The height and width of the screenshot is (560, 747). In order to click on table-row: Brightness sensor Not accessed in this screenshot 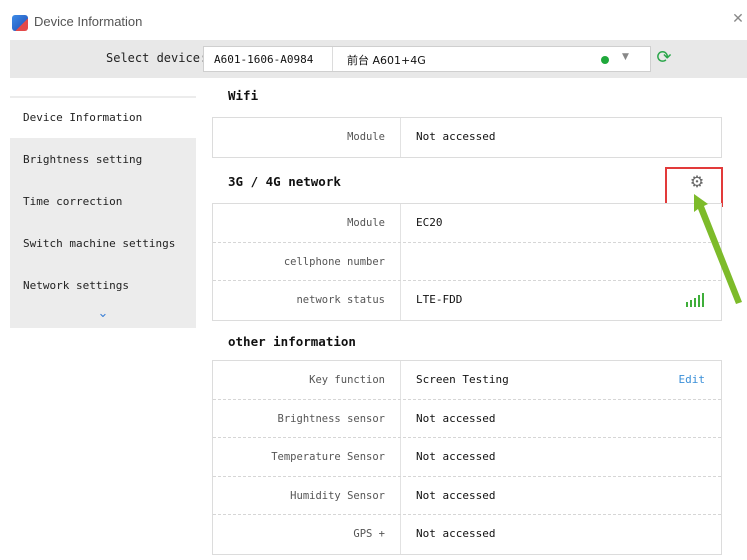, I will do `click(467, 418)`.